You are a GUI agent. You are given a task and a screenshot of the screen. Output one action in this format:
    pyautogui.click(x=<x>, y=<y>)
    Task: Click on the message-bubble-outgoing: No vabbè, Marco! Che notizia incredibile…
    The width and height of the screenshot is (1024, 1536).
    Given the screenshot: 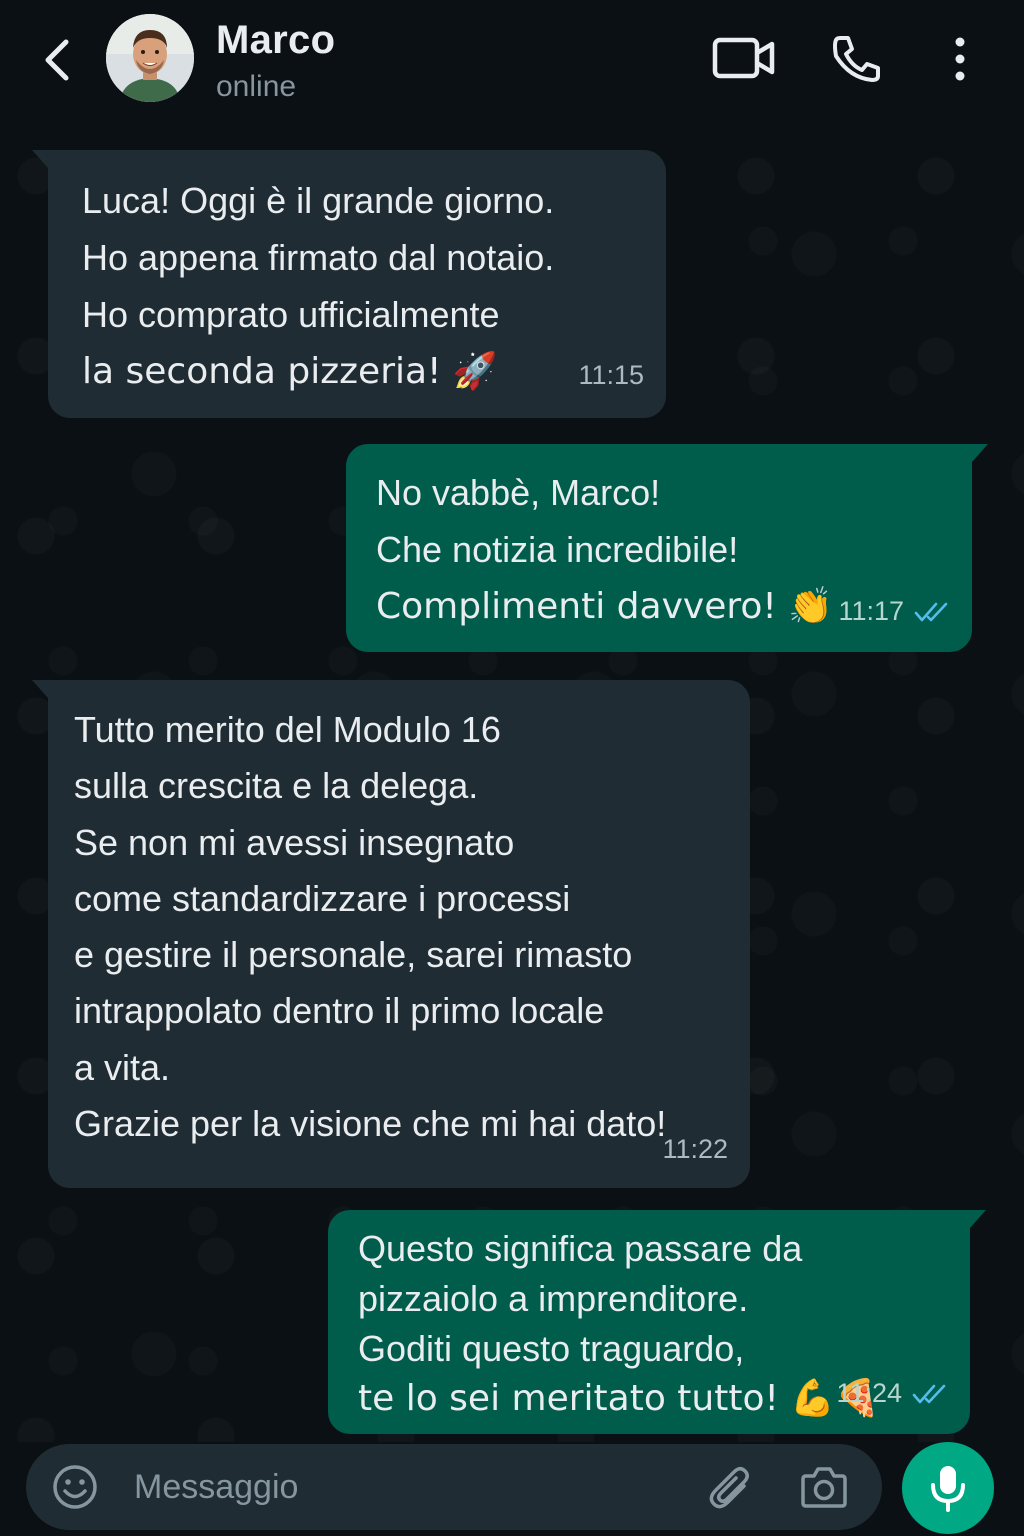 What is the action you would take?
    pyautogui.click(x=667, y=548)
    